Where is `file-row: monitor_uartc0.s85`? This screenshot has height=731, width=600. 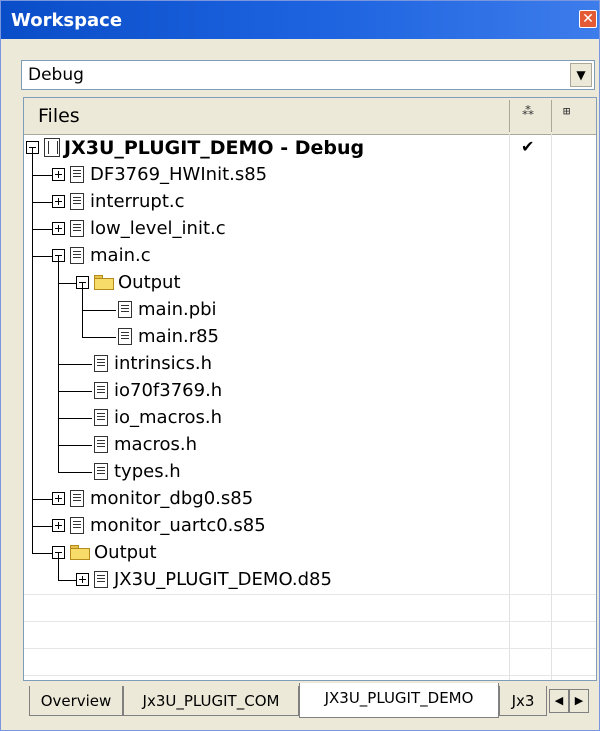 file-row: monitor_uartc0.s85 is located at coordinates (310, 526).